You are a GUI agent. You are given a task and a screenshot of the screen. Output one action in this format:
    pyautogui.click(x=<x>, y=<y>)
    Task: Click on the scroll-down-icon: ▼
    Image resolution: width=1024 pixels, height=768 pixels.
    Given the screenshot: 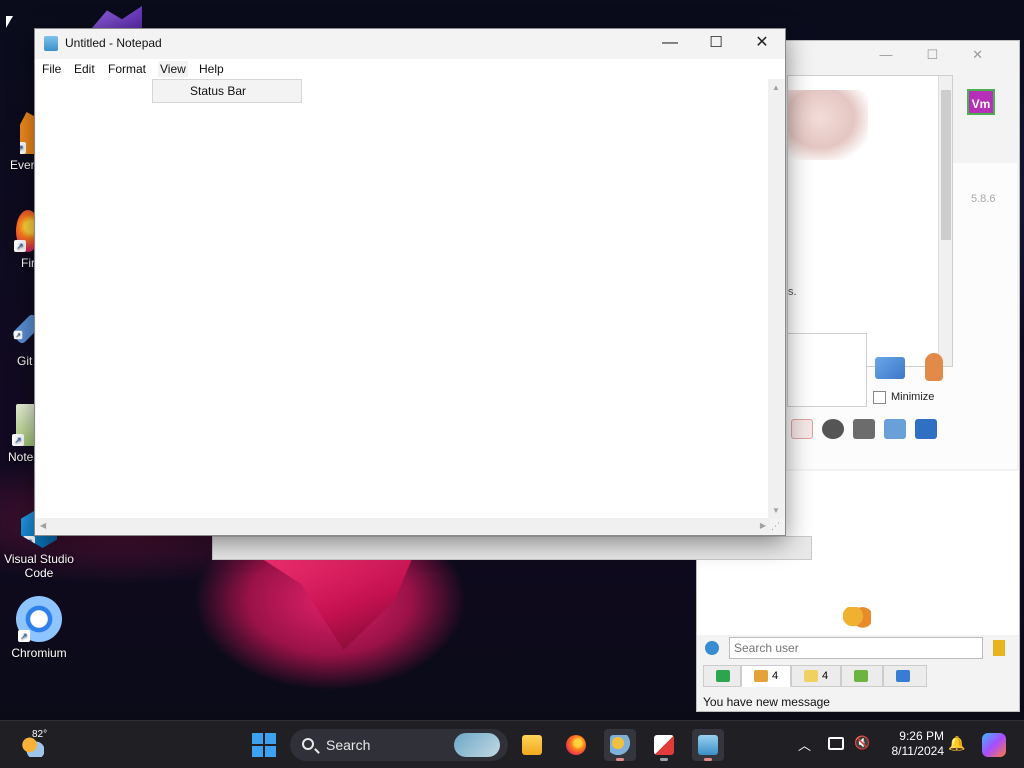 What is the action you would take?
    pyautogui.click(x=776, y=510)
    